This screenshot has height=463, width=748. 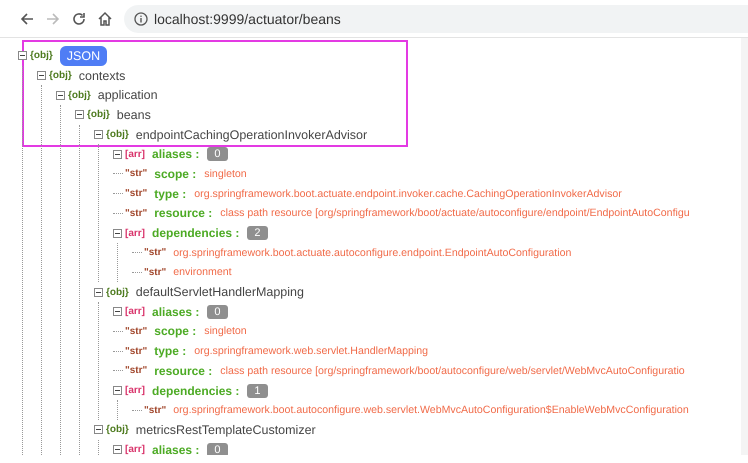 I want to click on value-text: class path resource [org/springframework/boot/autoconfigure/web/servlet/WebMvcAutoConfiguratio, so click(x=452, y=370).